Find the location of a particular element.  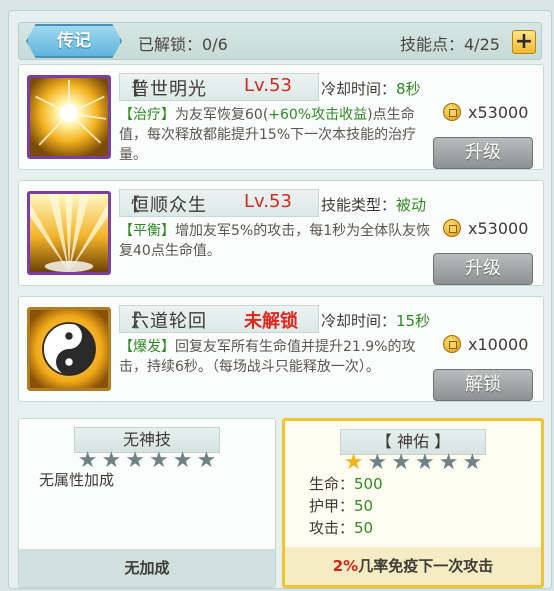

unlocked-count: 已解锁：0/6 is located at coordinates (183, 44).